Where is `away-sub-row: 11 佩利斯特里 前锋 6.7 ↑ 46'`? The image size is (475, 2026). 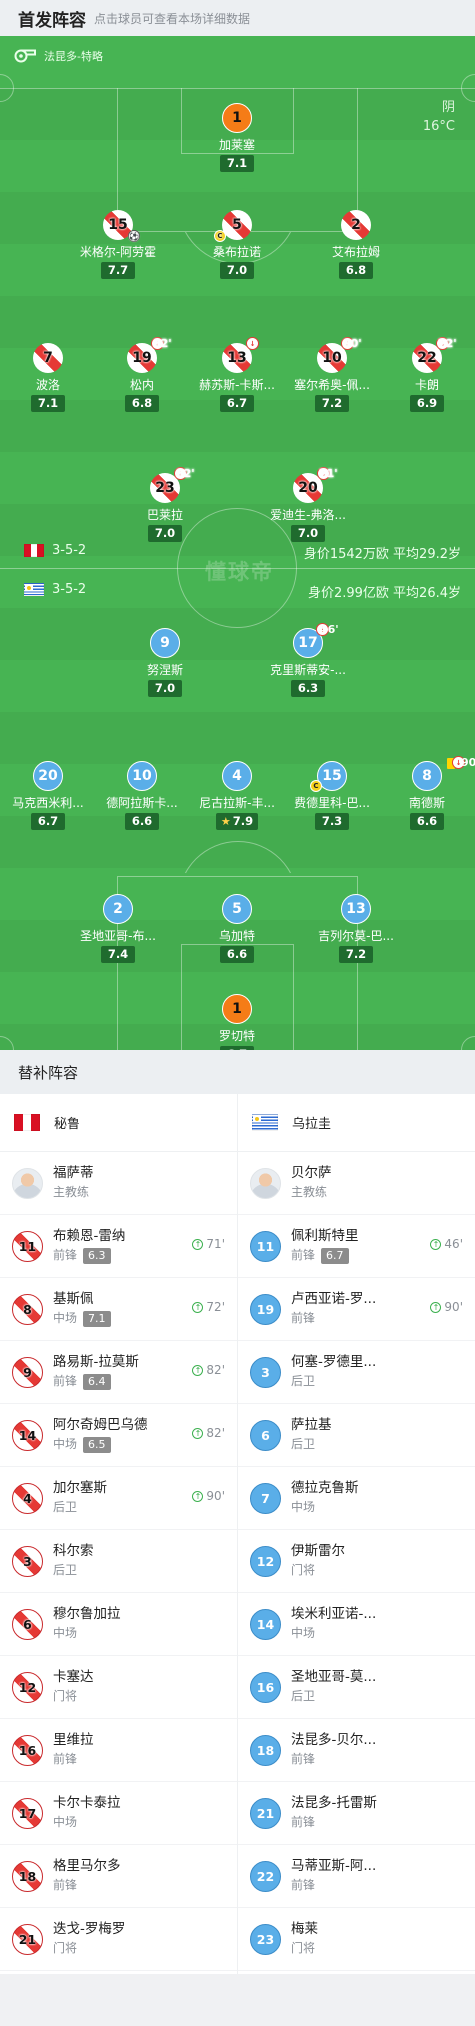 away-sub-row: 11 佩利斯特里 前锋 6.7 ↑ 46' is located at coordinates (356, 1246).